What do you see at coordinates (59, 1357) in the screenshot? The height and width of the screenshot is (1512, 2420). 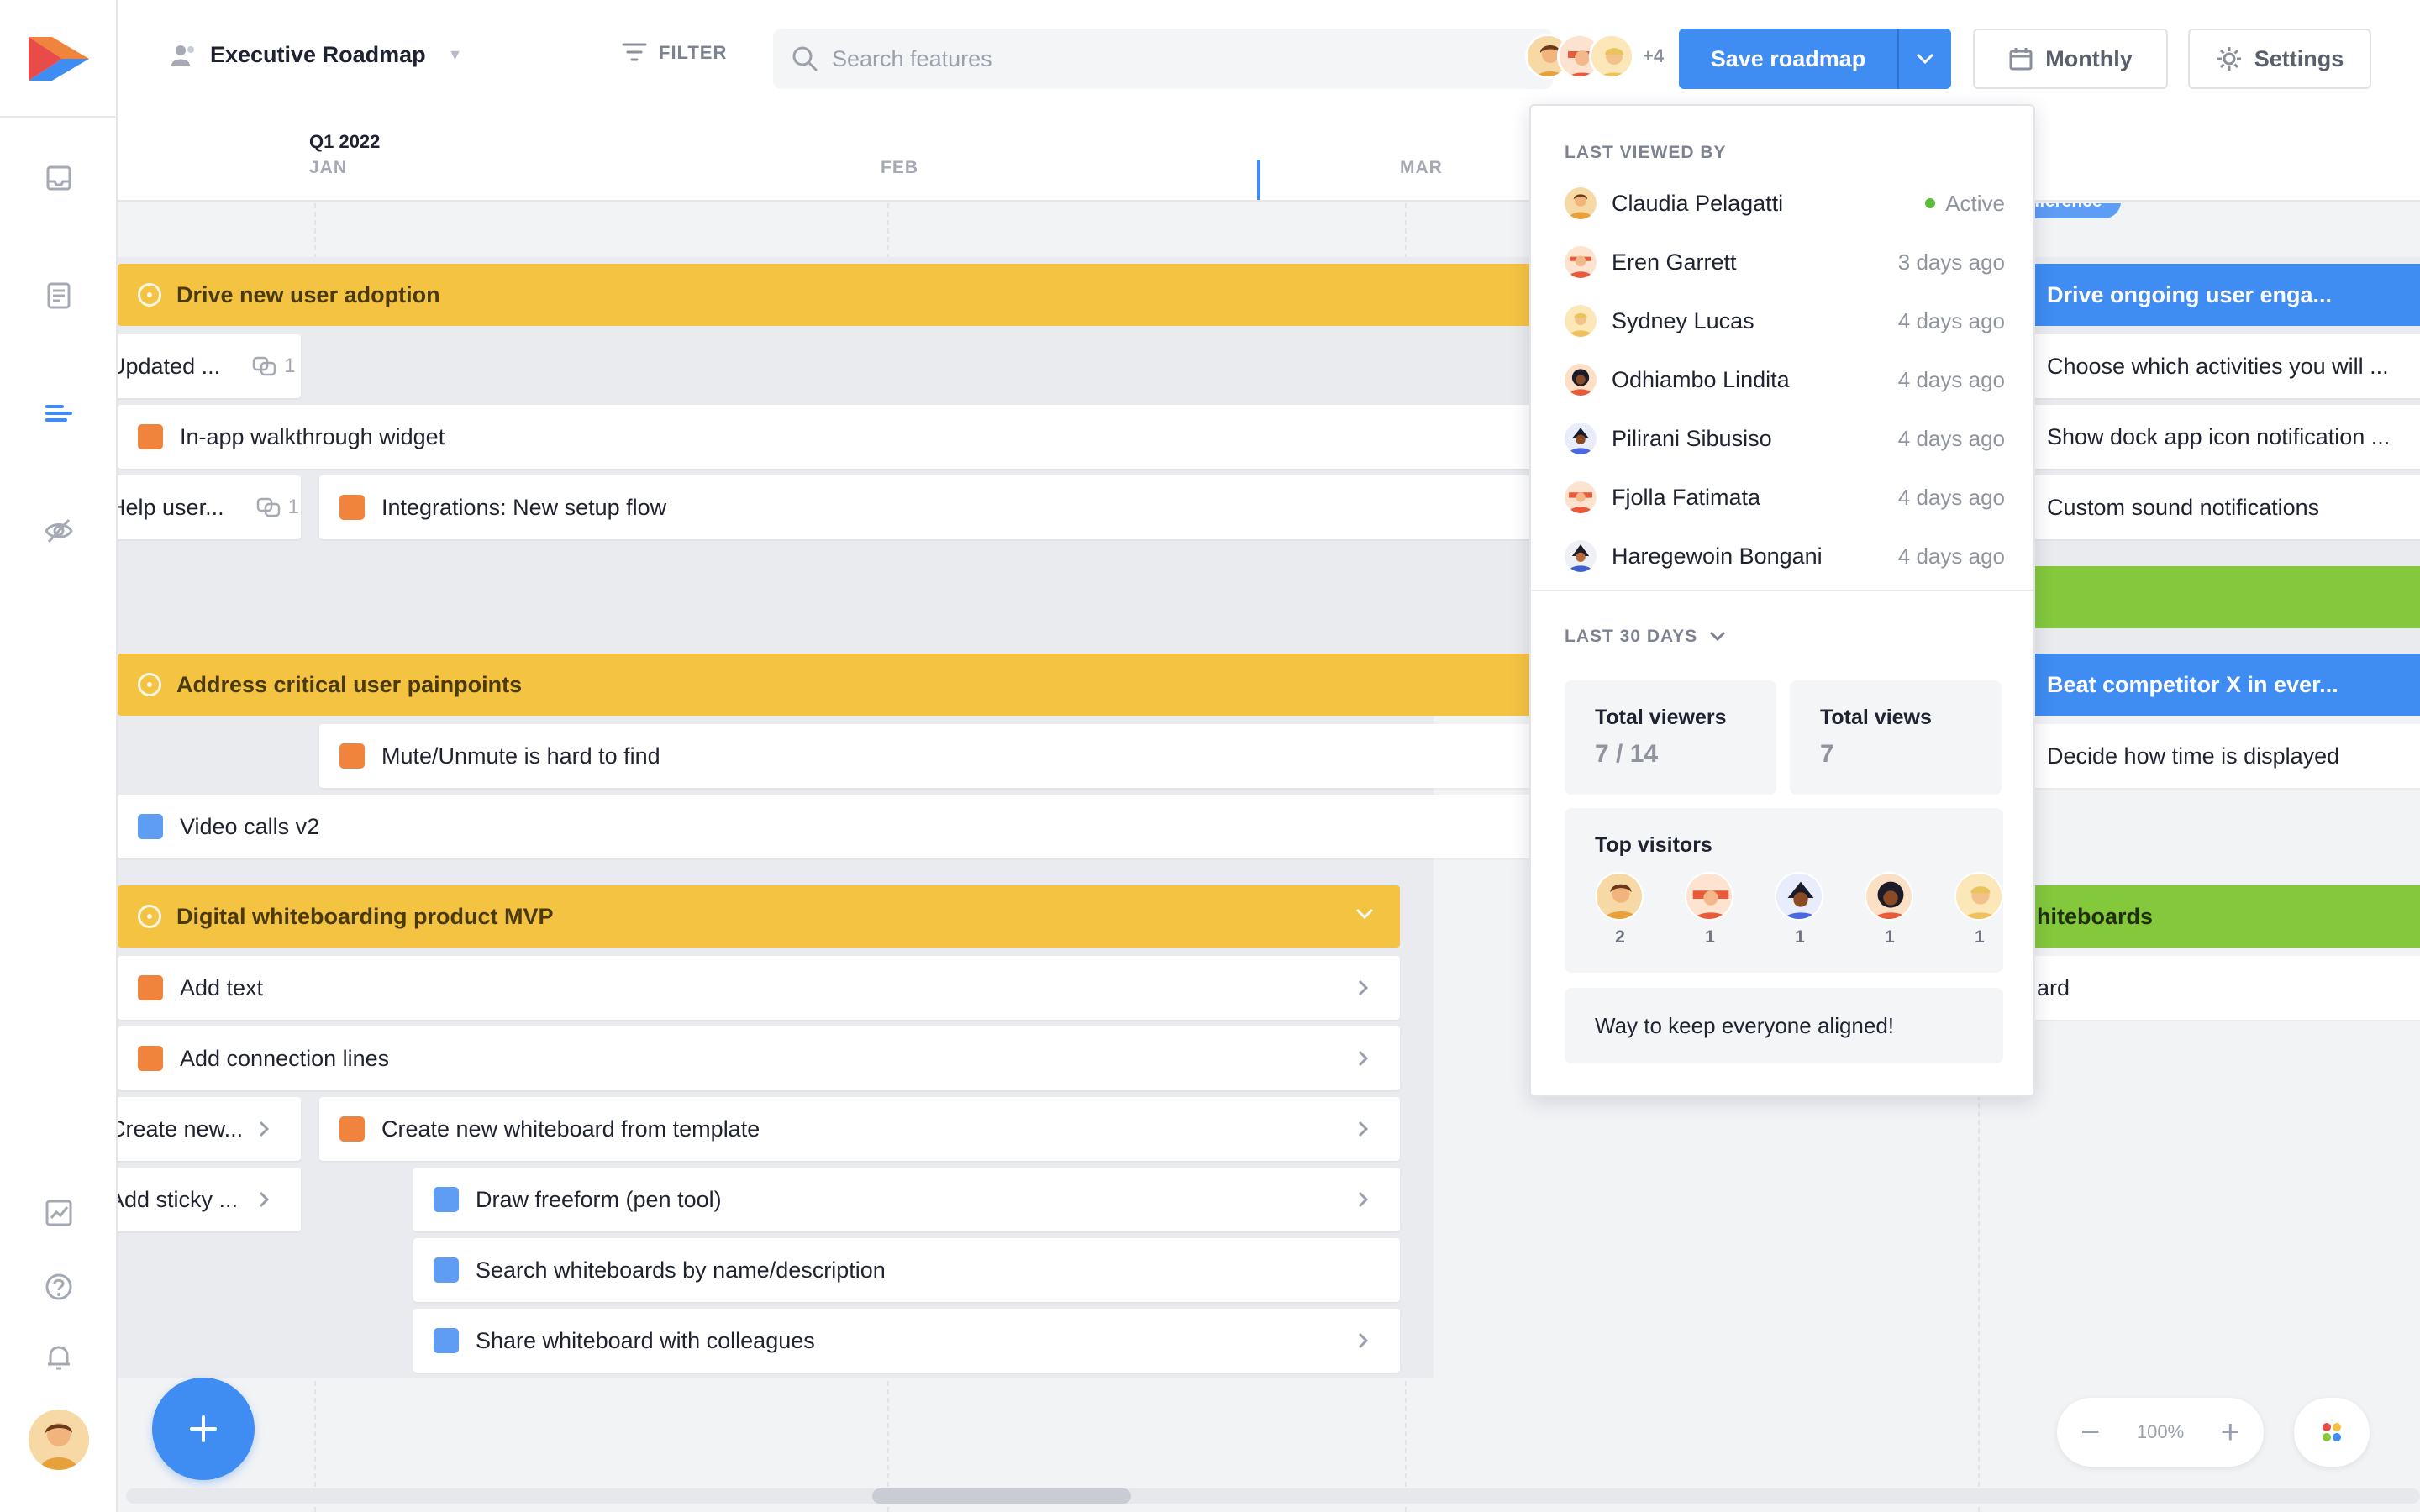 I see `bell-icon` at bounding box center [59, 1357].